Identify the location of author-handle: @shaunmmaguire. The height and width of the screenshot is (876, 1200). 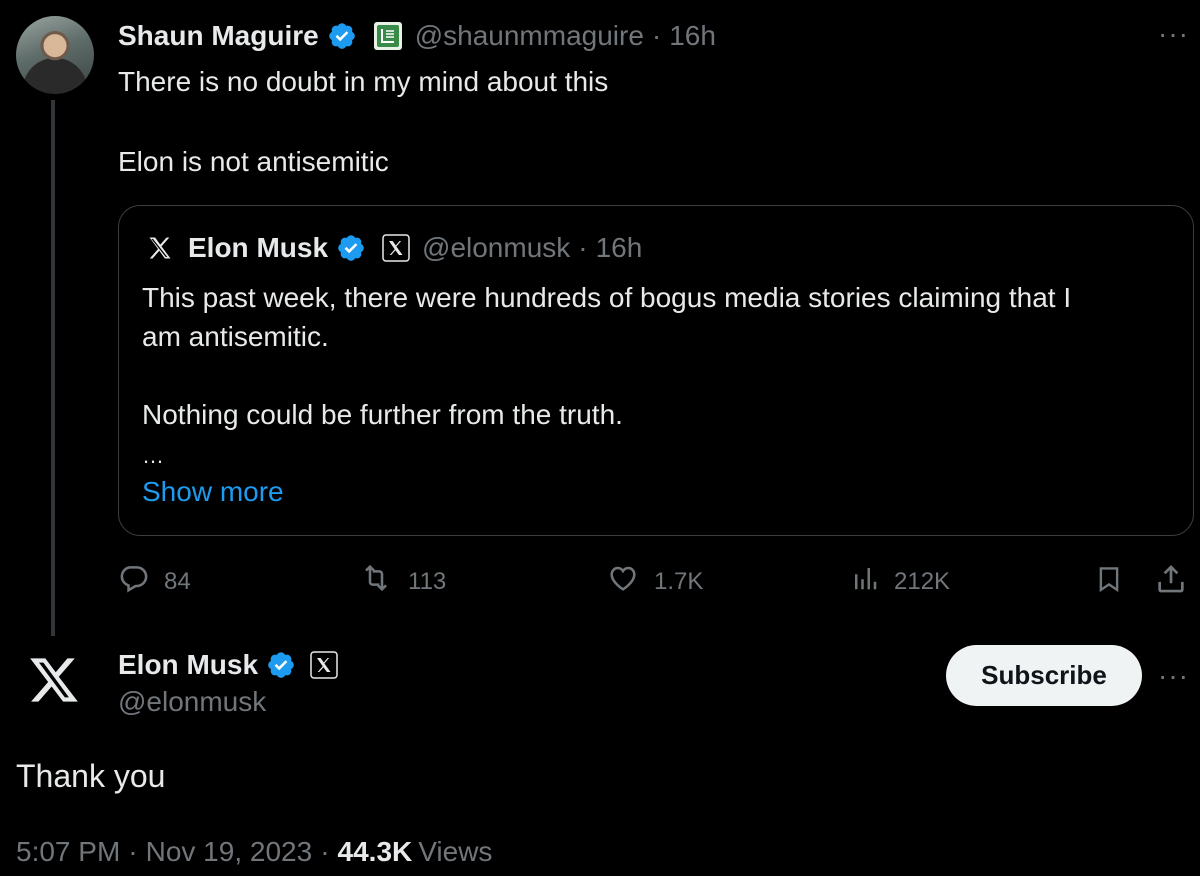
(529, 36).